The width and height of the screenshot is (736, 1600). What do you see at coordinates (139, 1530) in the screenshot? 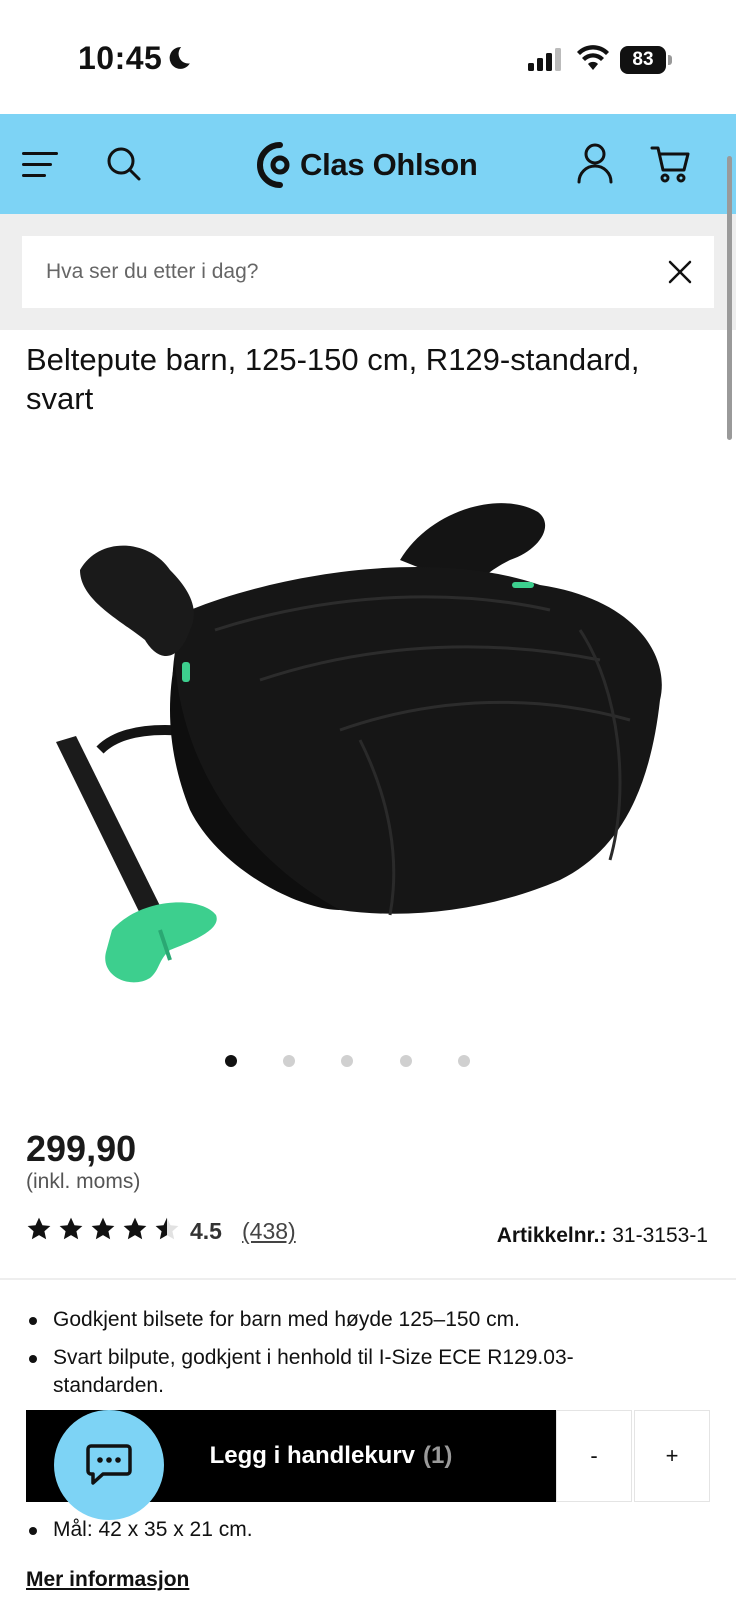
I see `feature-item-dimensions: Mål: 42 x 35 x 21 cm.` at bounding box center [139, 1530].